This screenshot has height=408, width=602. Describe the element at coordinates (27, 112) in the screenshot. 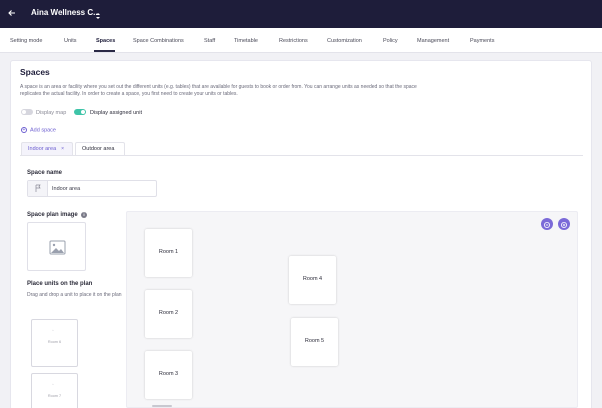

I see `display-map-toggle` at that location.